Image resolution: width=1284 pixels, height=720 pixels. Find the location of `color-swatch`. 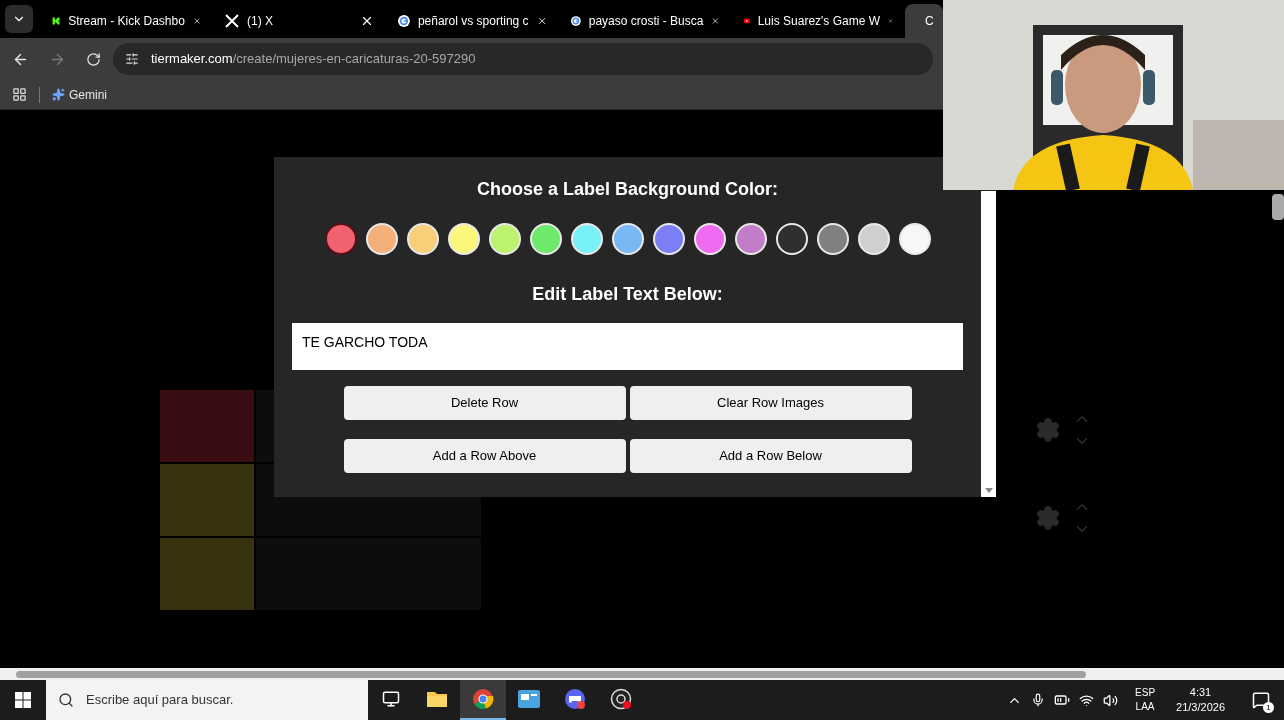

color-swatch is located at coordinates (340, 239).